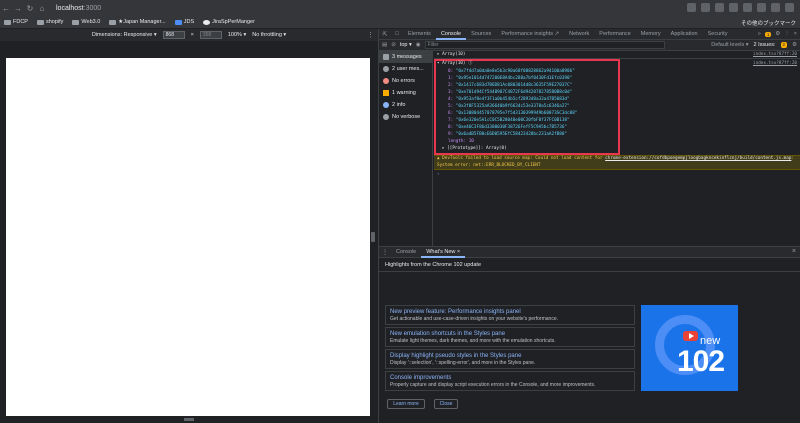 The height and width of the screenshot is (423, 800). I want to click on console-message: ▸ Array(10) index.tsx?87ff:20, so click(617, 55).